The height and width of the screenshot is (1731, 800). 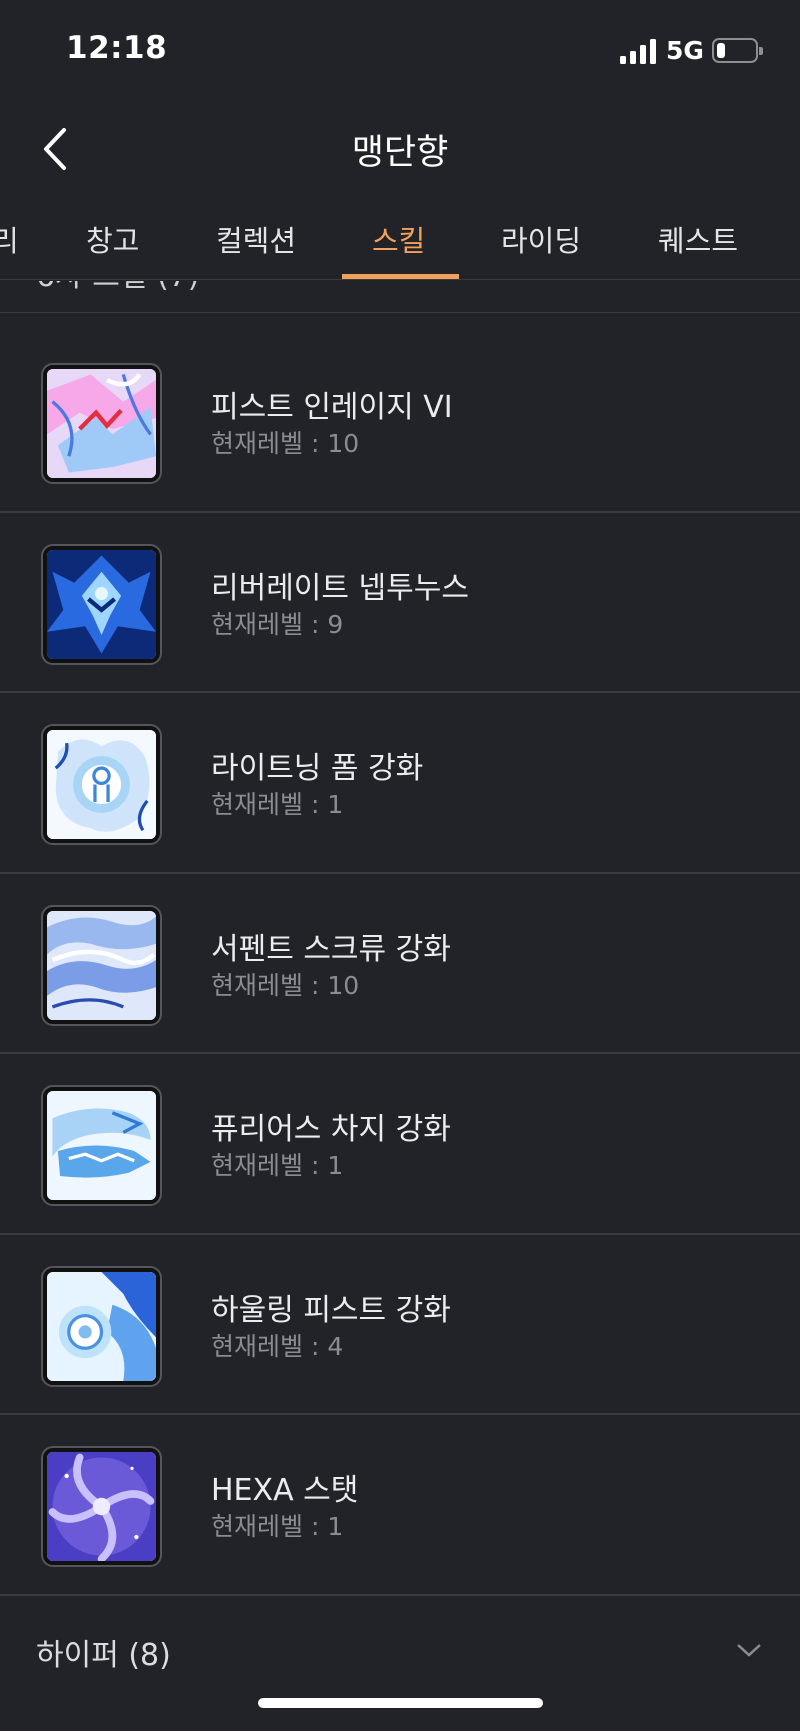 I want to click on network-type: 5G, so click(x=685, y=50).